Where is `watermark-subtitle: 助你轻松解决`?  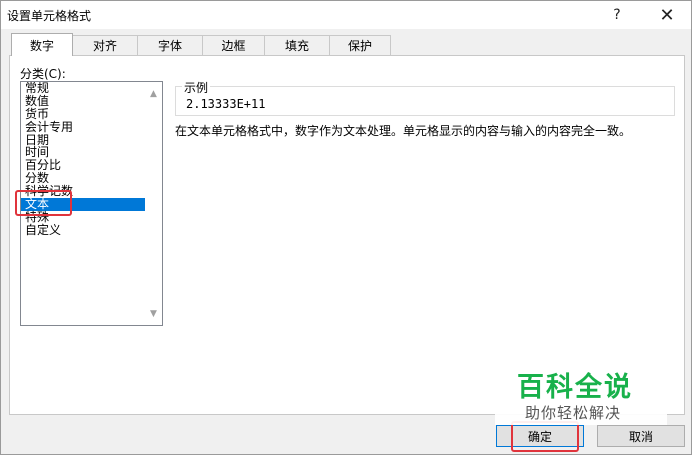
watermark-subtitle: 助你轻松解决 is located at coordinates (573, 413).